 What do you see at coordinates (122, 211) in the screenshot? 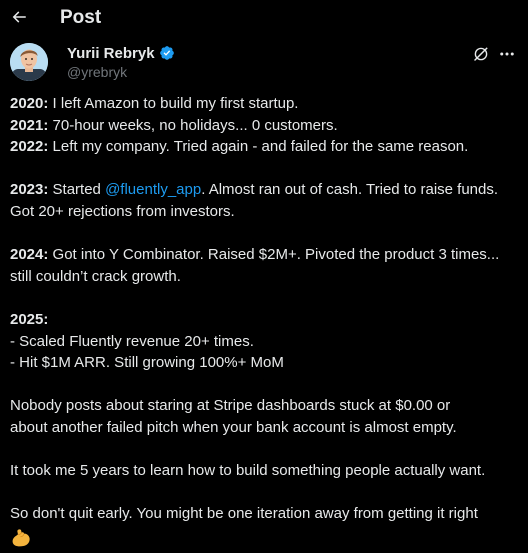
I see `post-line: Got 20+ rejections from investors.` at bounding box center [122, 211].